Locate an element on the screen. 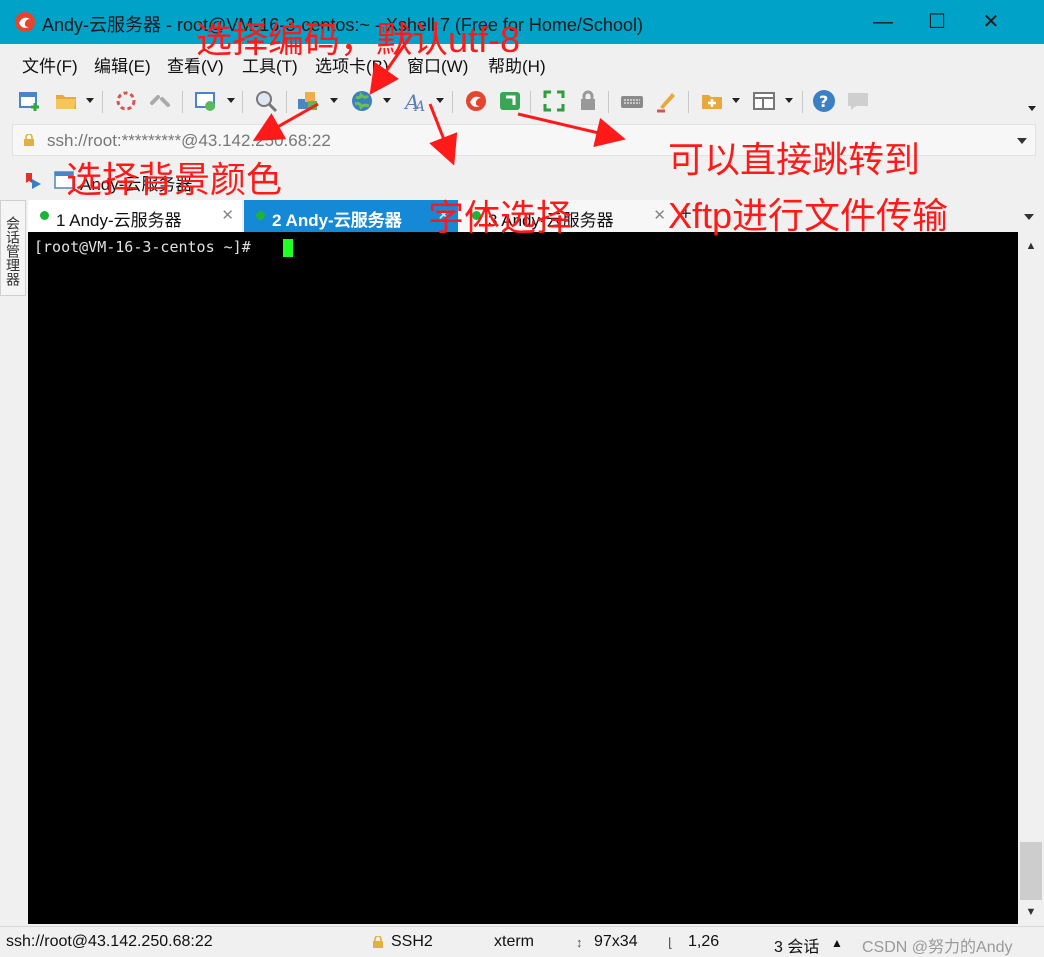 Image resolution: width=1044 pixels, height=957 pixels. disconnect-icon is located at coordinates (160, 101).